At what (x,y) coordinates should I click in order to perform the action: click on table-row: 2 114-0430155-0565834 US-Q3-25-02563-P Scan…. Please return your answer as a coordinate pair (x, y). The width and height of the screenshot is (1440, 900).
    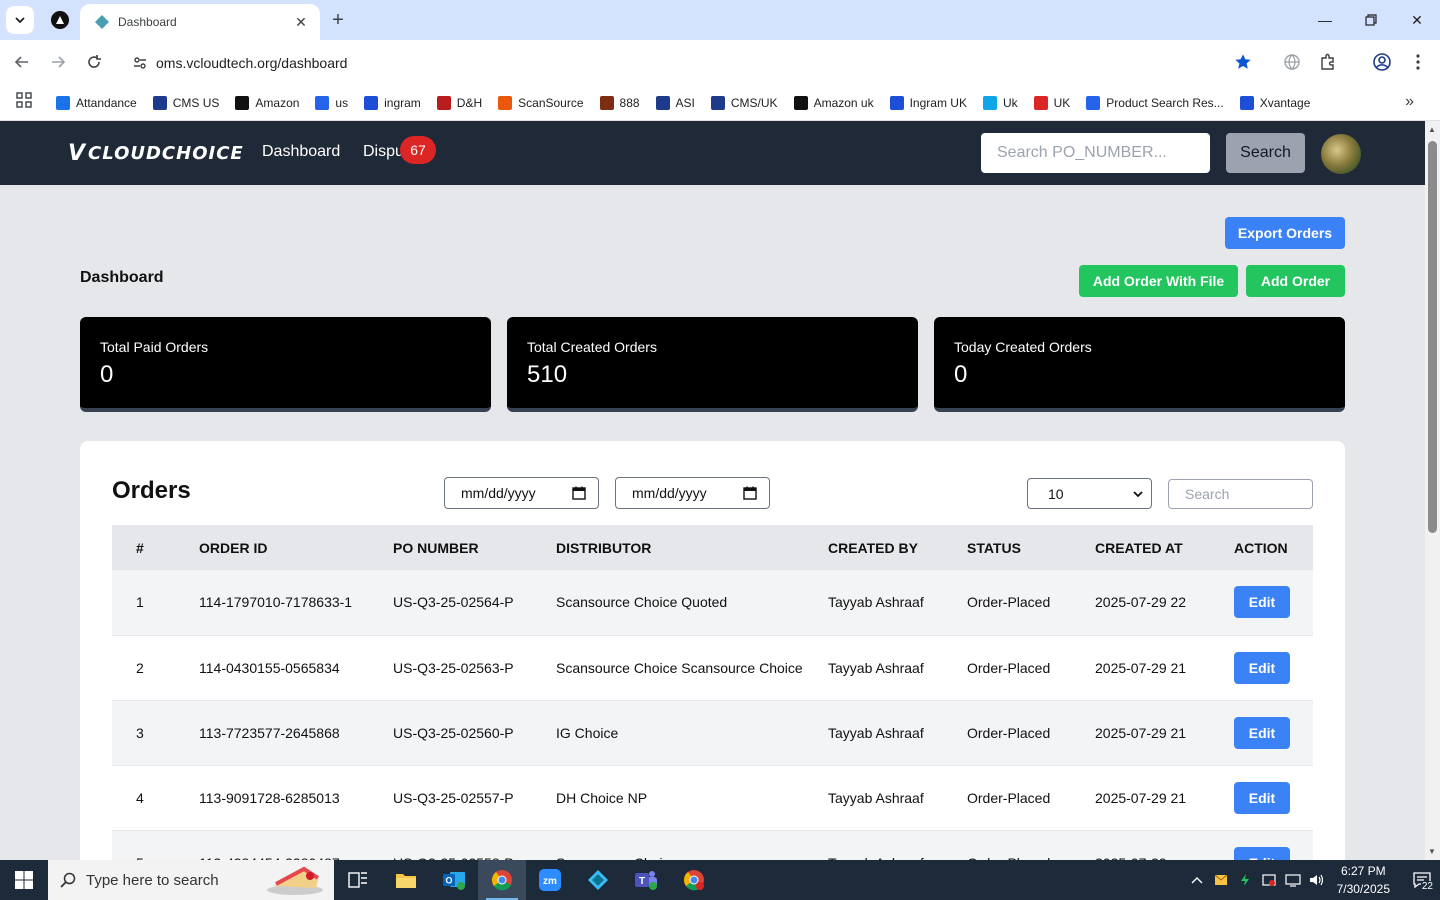
    Looking at the image, I should click on (712, 668).